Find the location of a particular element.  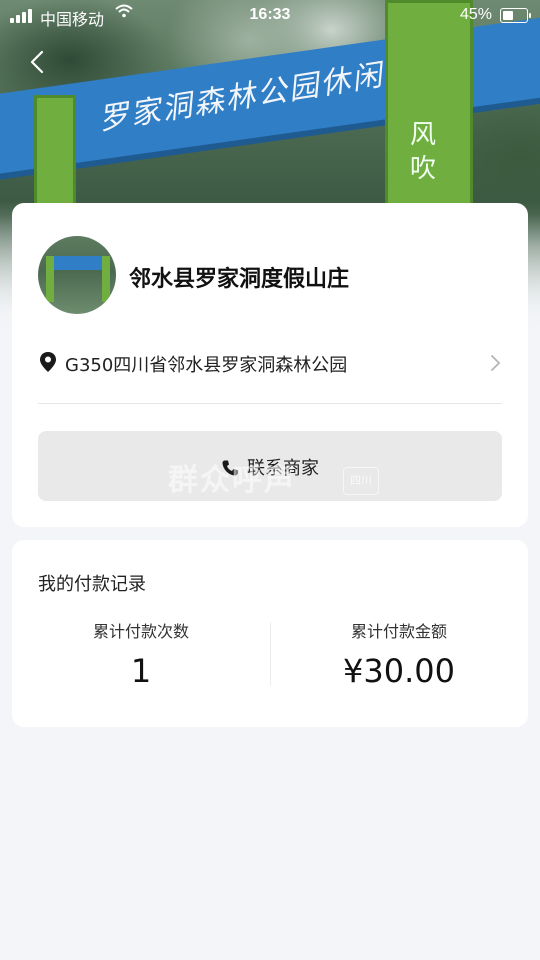

divider is located at coordinates (270, 403).